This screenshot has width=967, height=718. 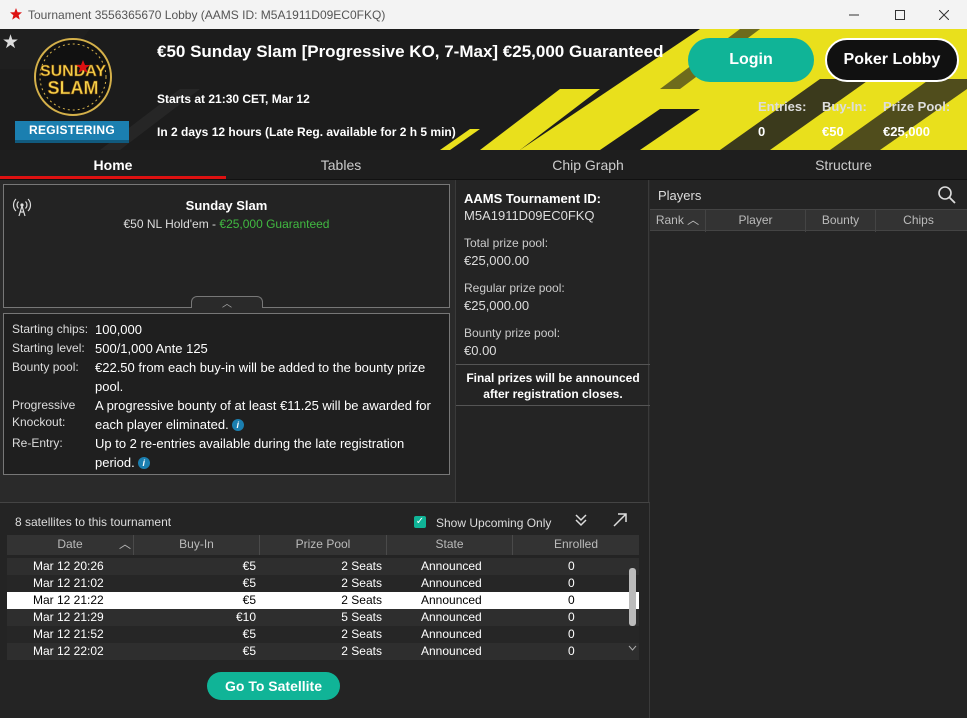 I want to click on summary-name: Sunday Slam, so click(x=226, y=205).